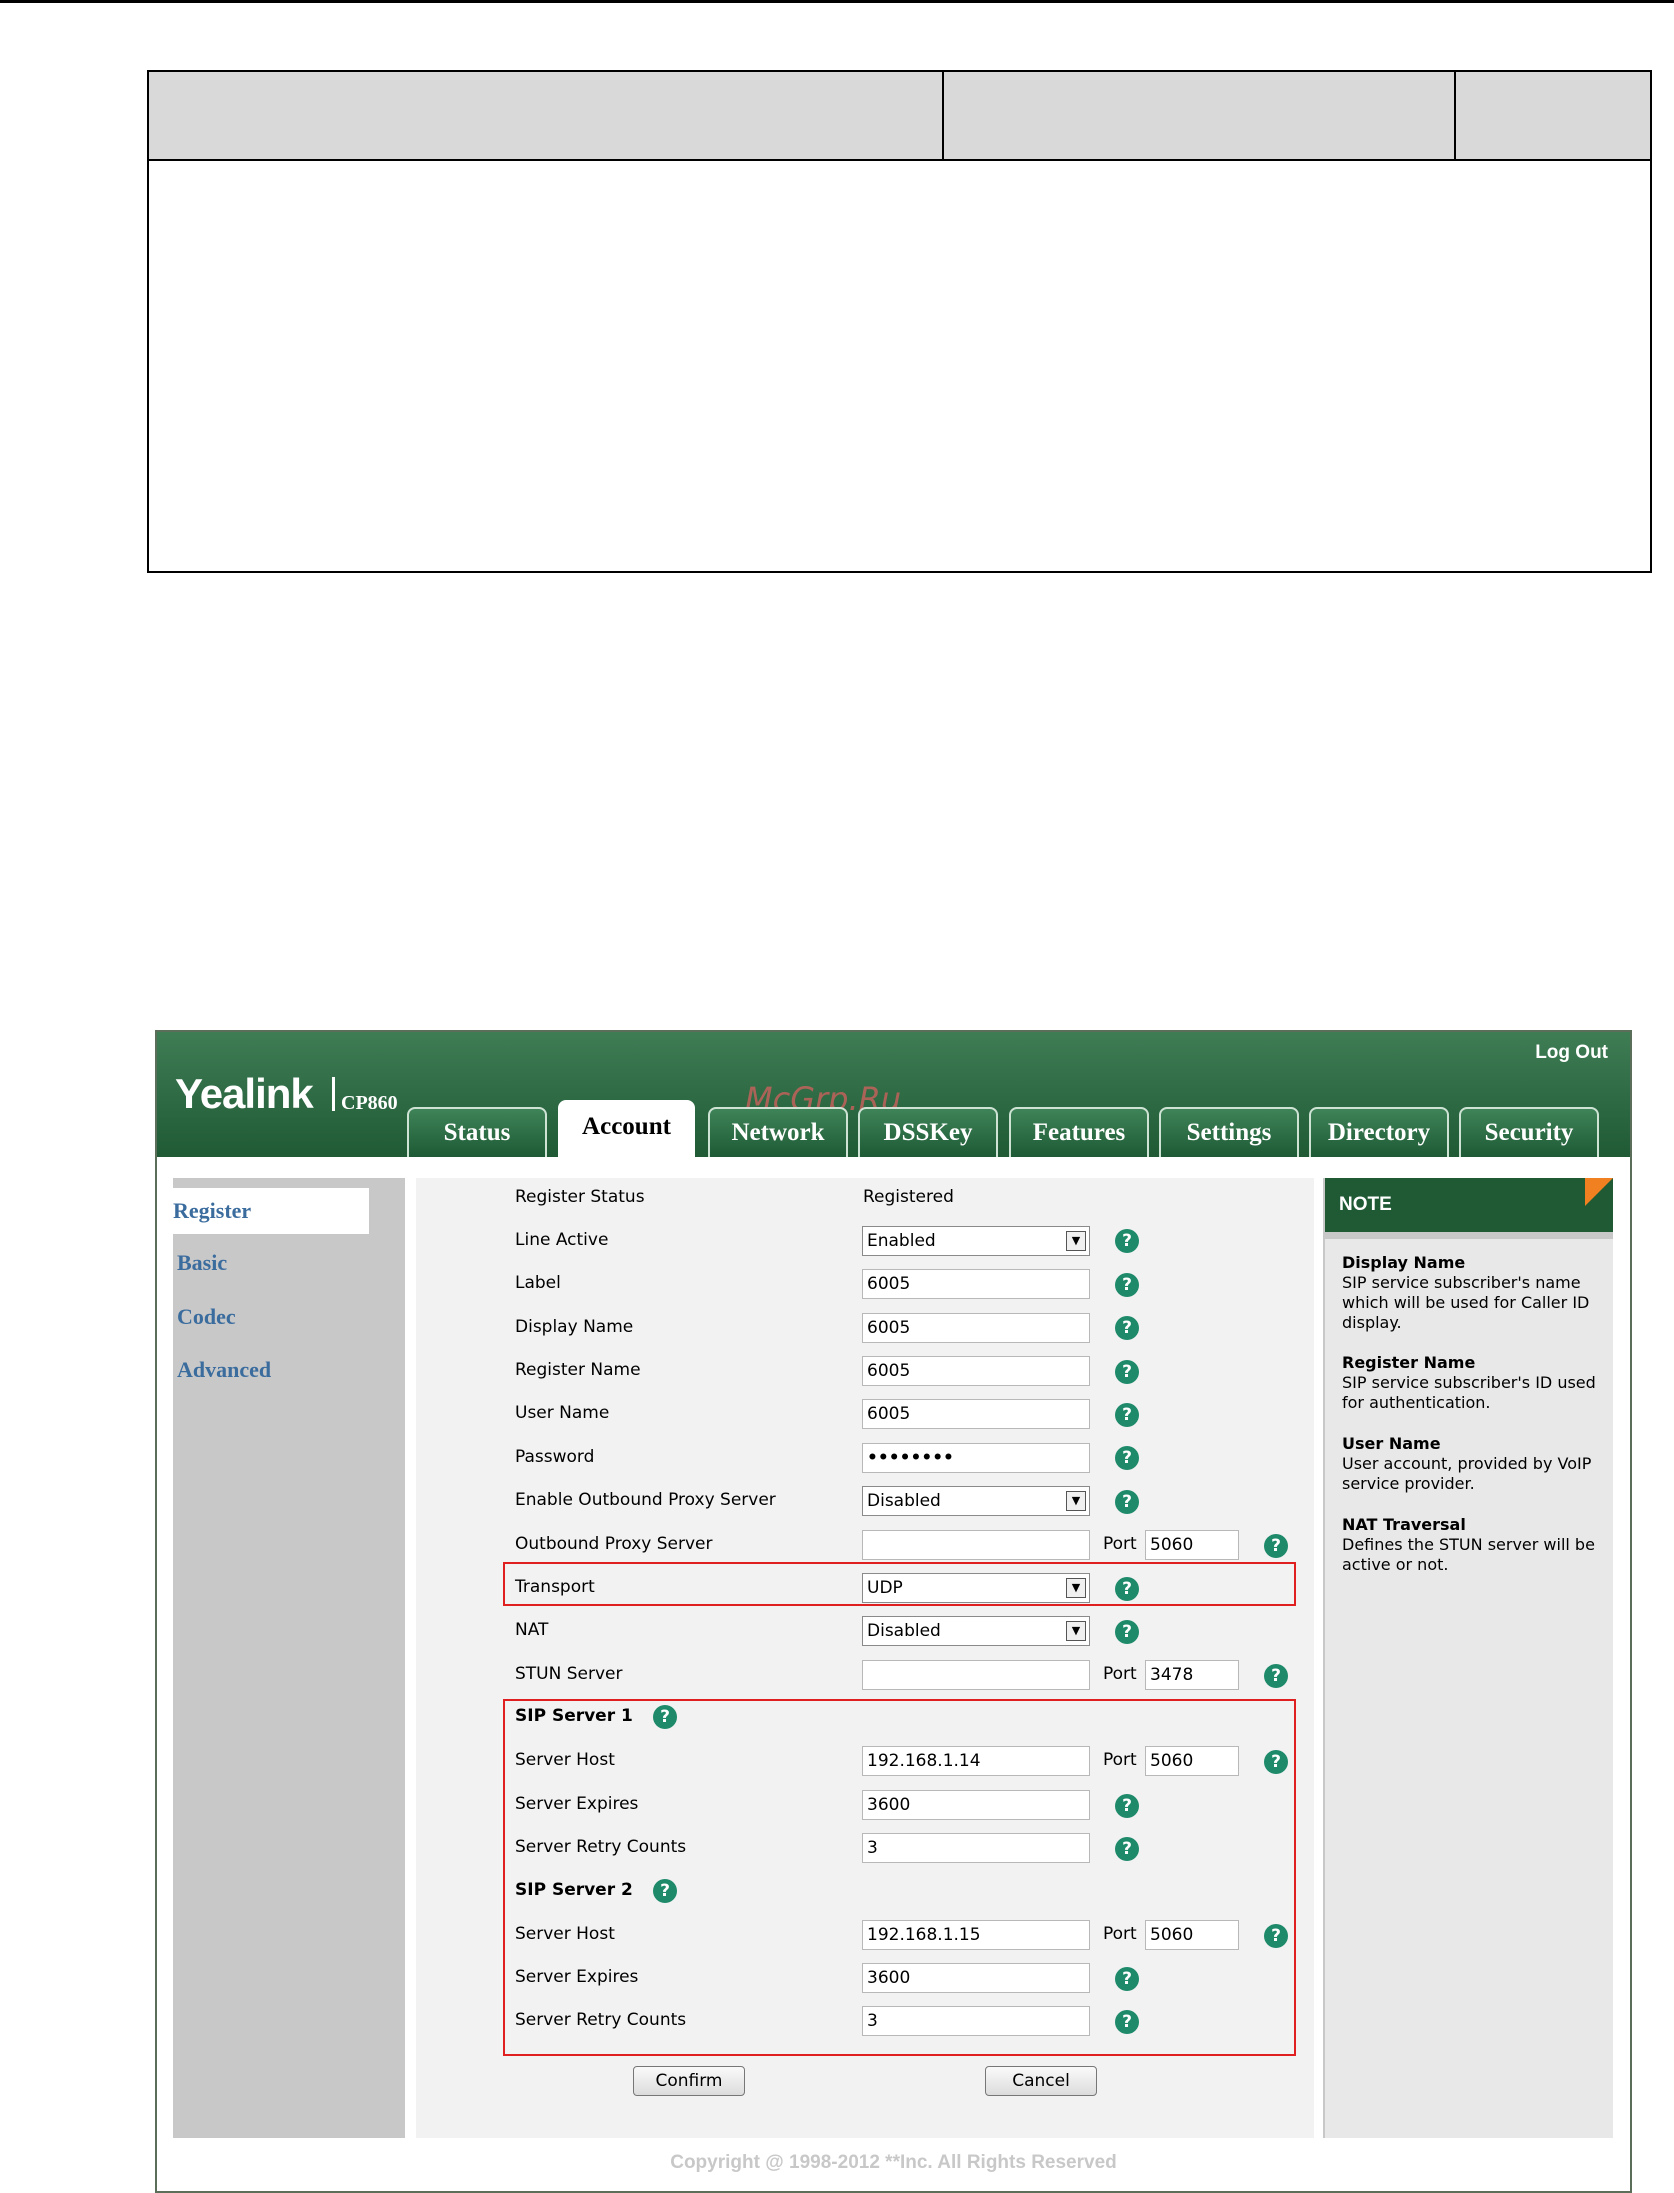 This screenshot has height=2193, width=1674. I want to click on model-name: CP860, so click(369, 1103).